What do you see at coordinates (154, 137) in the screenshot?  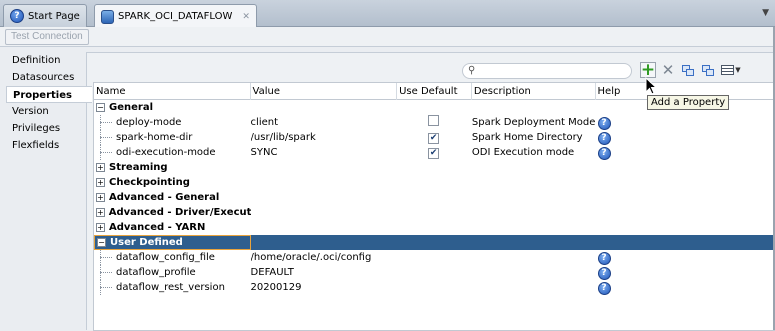 I see `property-name: spark-home-dir` at bounding box center [154, 137].